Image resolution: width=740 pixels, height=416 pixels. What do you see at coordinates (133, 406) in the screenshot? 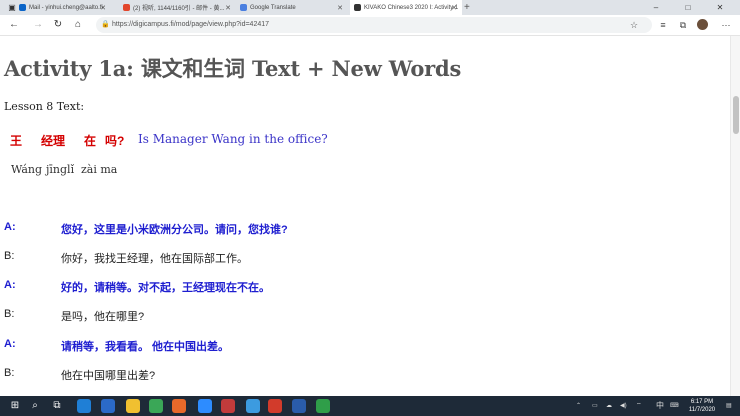
I see `file-explorer-icon` at bounding box center [133, 406].